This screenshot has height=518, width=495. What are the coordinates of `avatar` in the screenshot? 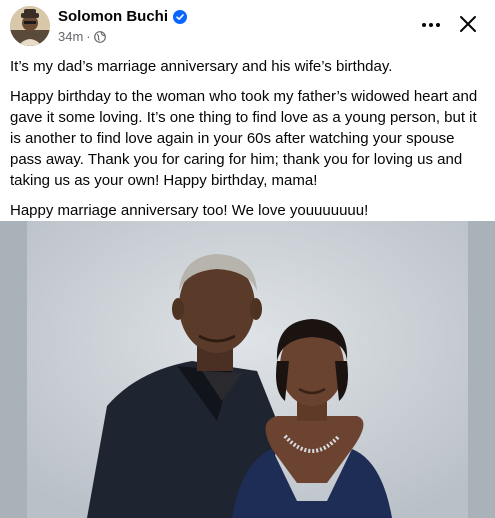 It's located at (30, 26).